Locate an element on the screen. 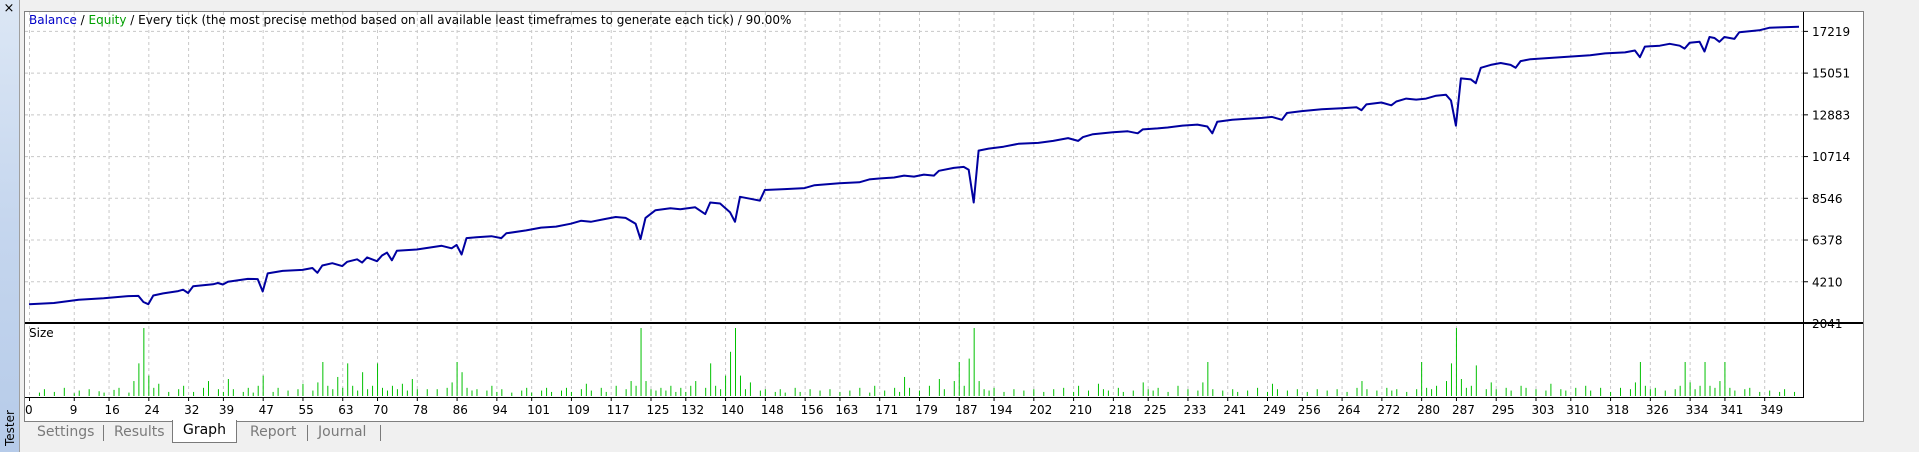 This screenshot has height=452, width=1919. x-tick-label: 349 is located at coordinates (1771, 410).